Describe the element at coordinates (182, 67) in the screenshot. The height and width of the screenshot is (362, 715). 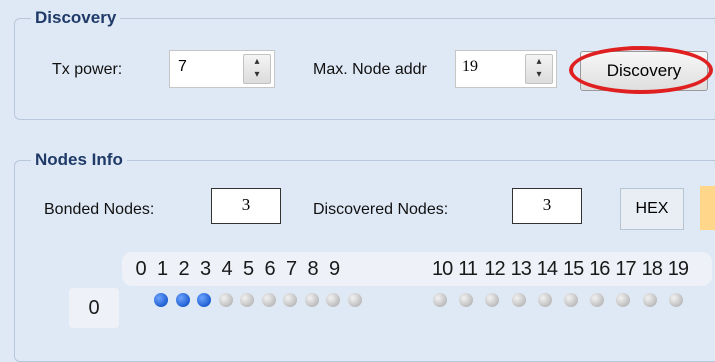
I see `tx-power-value: 7` at that location.